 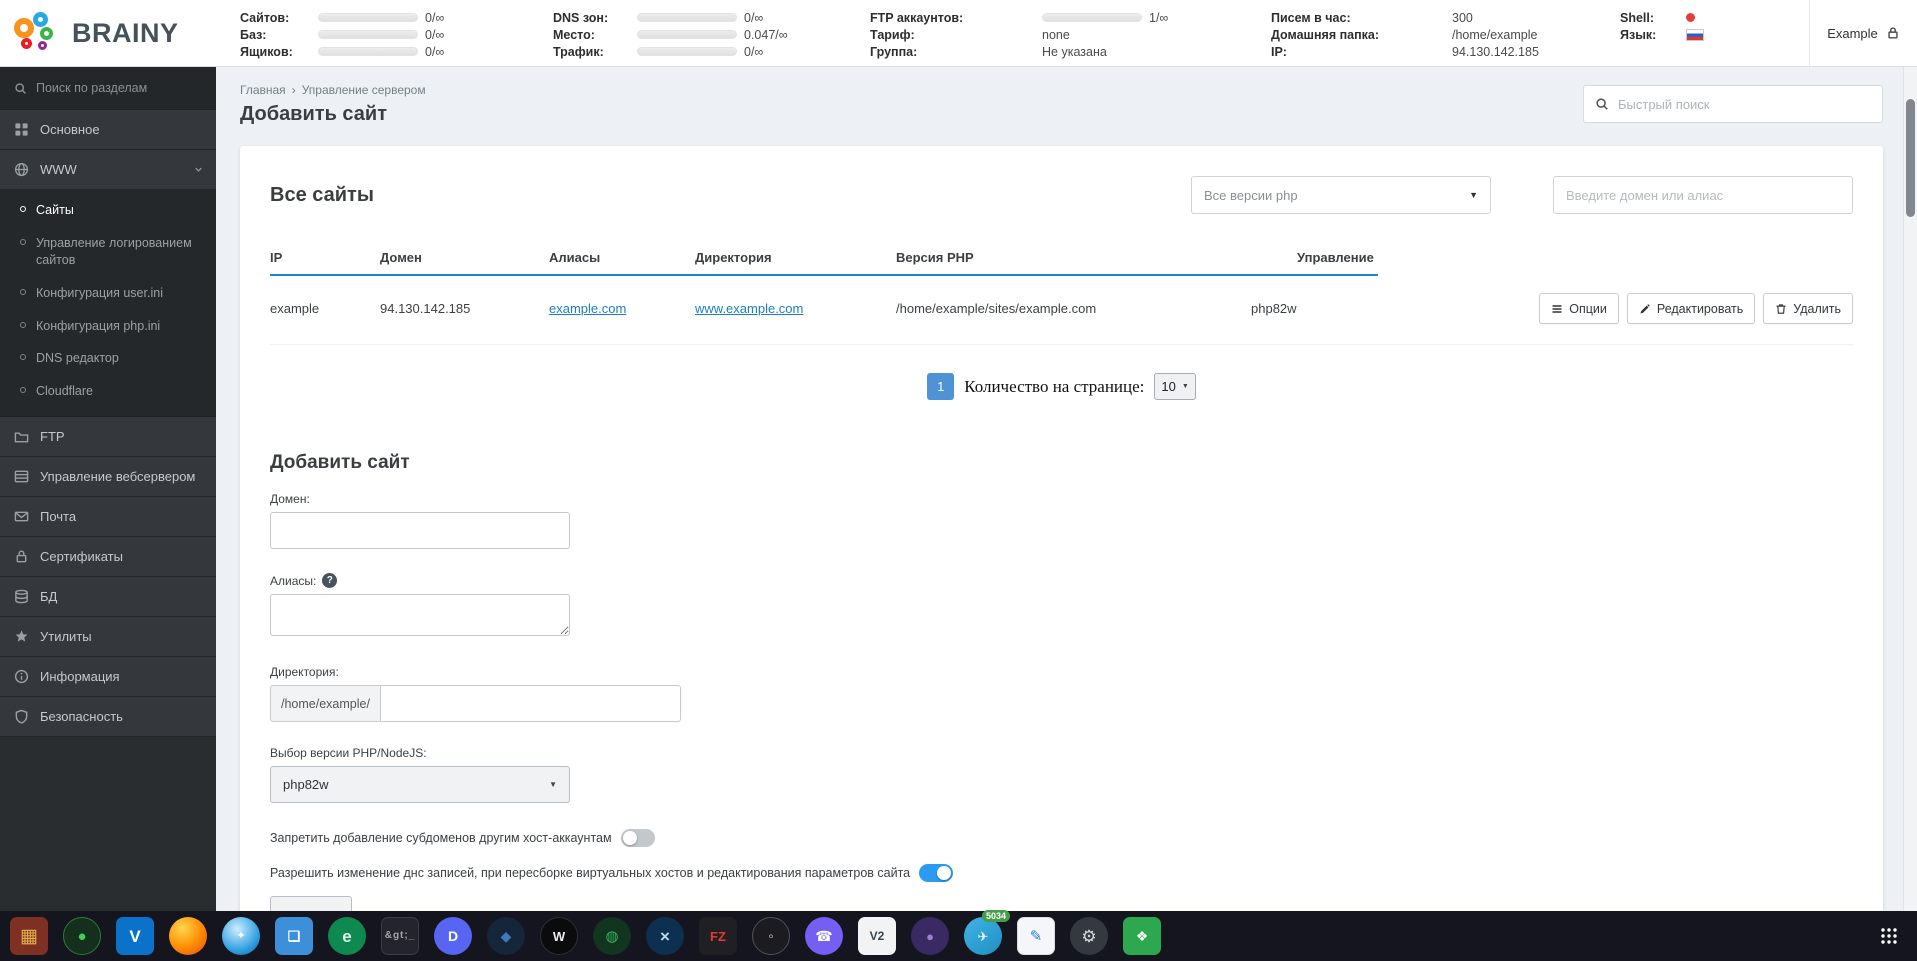 What do you see at coordinates (135, 936) in the screenshot?
I see `taskbar-vscode-icon: V` at bounding box center [135, 936].